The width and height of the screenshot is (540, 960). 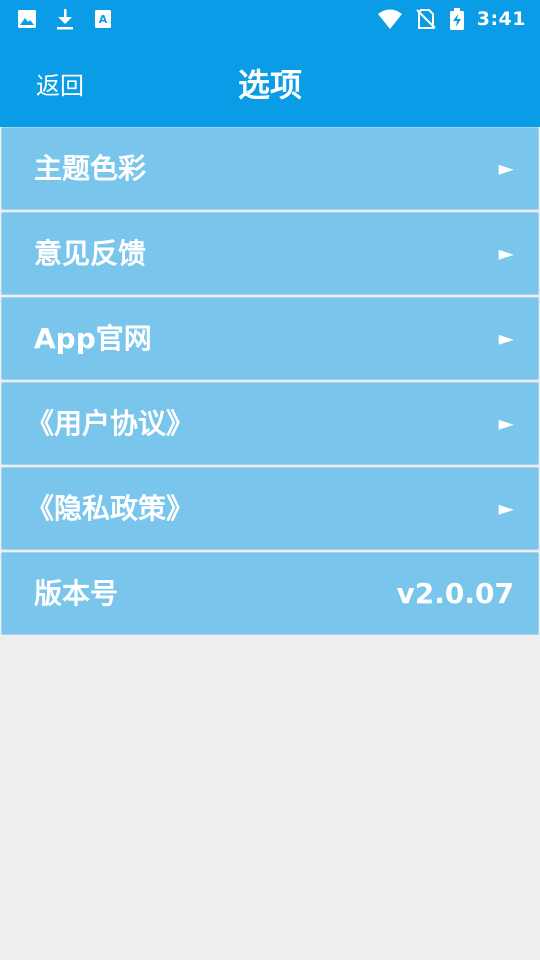 I want to click on font-app-icon: A, so click(x=103, y=19).